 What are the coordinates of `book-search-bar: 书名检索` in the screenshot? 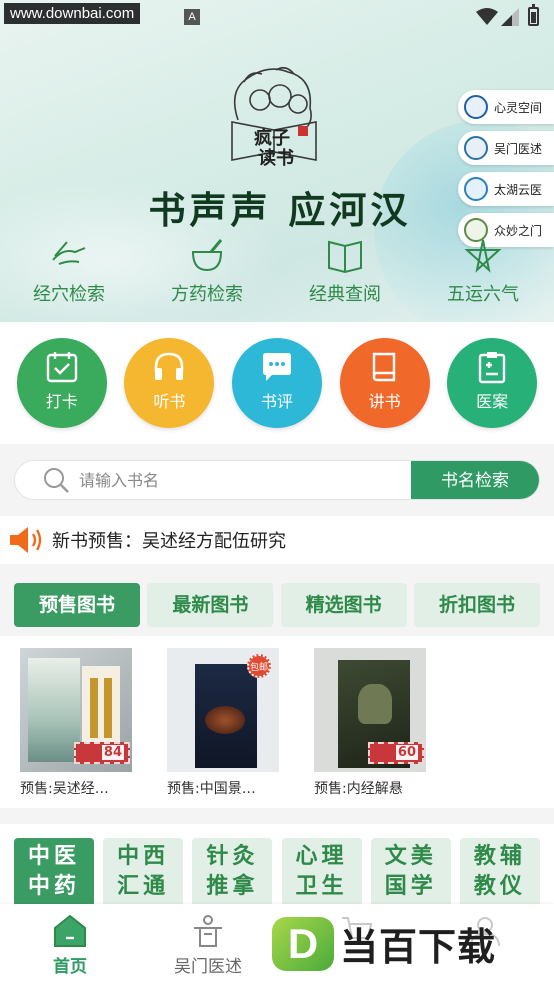 It's located at (277, 480).